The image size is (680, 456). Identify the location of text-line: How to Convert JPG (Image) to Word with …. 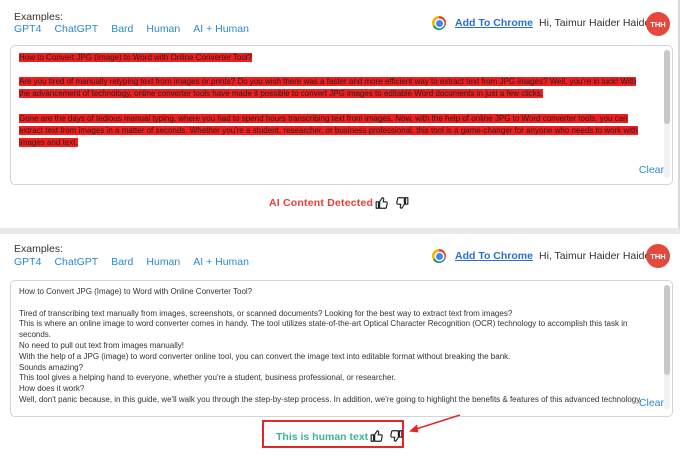
(136, 291).